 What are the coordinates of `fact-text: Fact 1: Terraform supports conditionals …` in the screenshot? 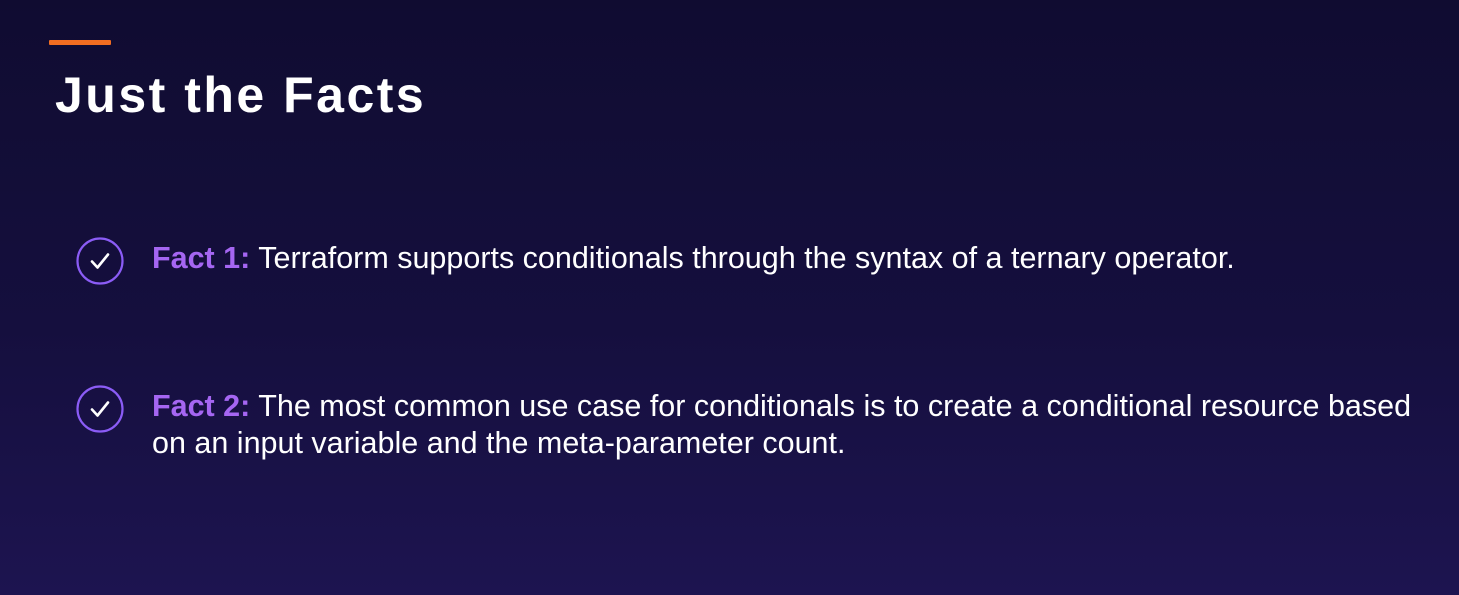 It's located at (782, 258).